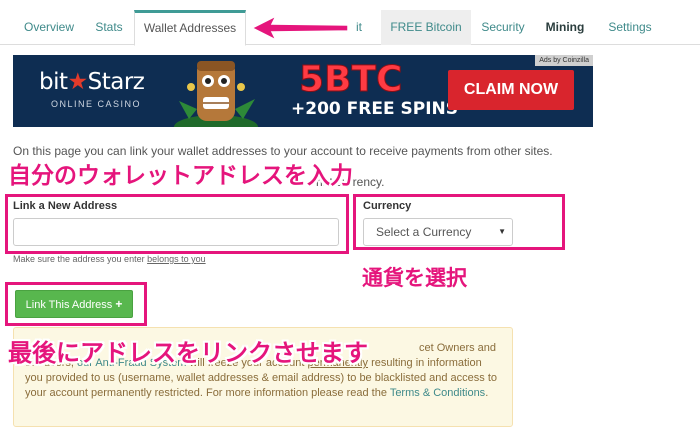 This screenshot has width=700, height=442. Describe the element at coordinates (374, 109) in the screenshot. I see `promo-subline: +200 FREE SPINS` at that location.